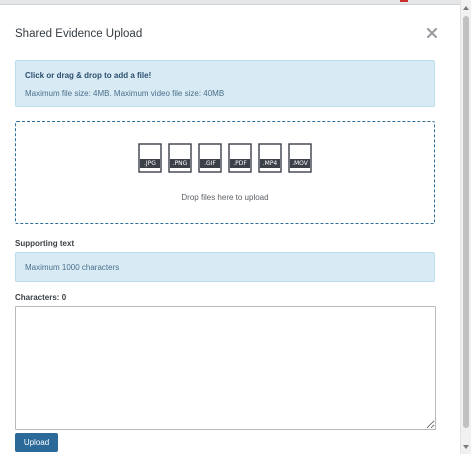 The image size is (475, 462). What do you see at coordinates (150, 158) in the screenshot?
I see `file-icon-jpg: .JPG` at bounding box center [150, 158].